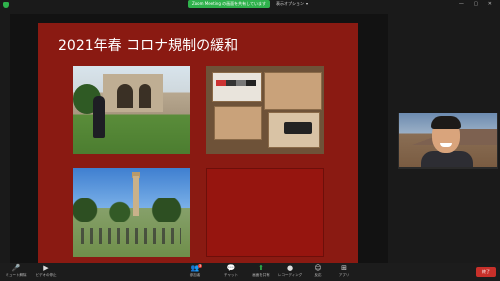  I want to click on view-options-menu: 表示オプション ▾, so click(292, 4).